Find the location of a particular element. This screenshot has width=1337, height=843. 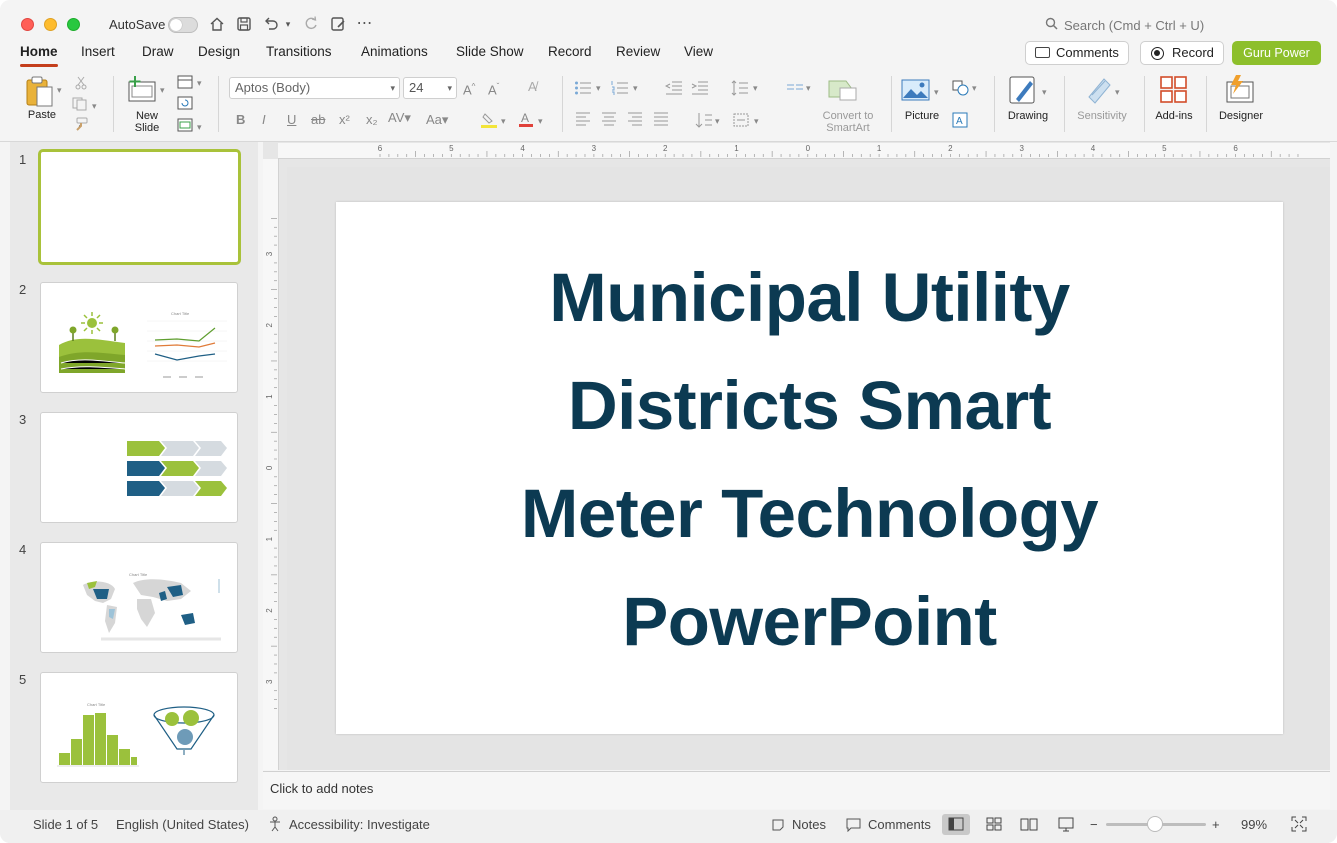

bold-icon: B is located at coordinates (240, 120).